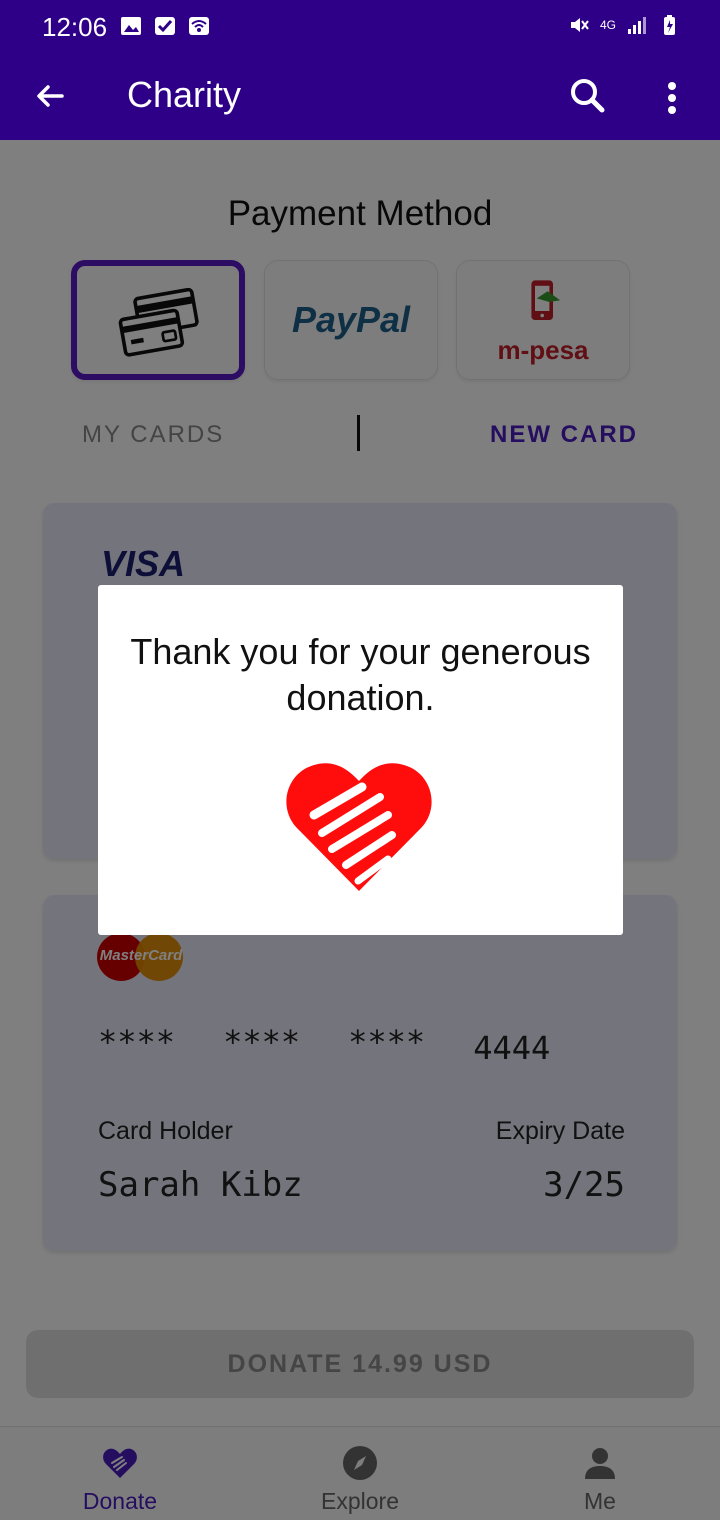 This screenshot has width=720, height=1520. I want to click on search-icon, so click(588, 96).